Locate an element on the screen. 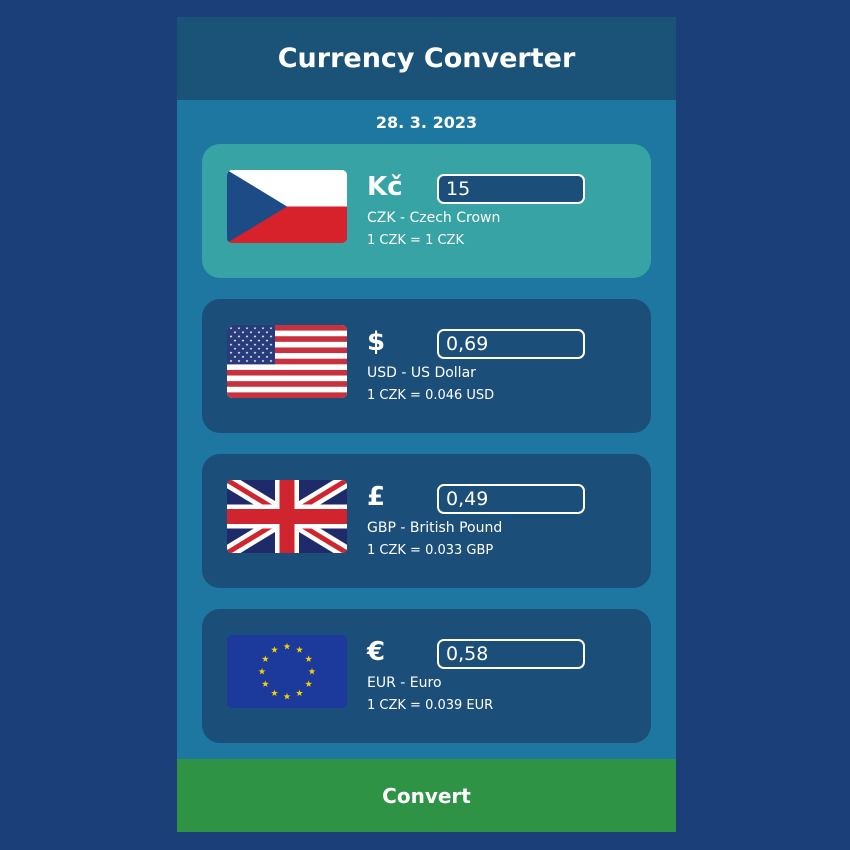 Image resolution: width=850 pixels, height=850 pixels. currency-name: EUR - Euro is located at coordinates (404, 683).